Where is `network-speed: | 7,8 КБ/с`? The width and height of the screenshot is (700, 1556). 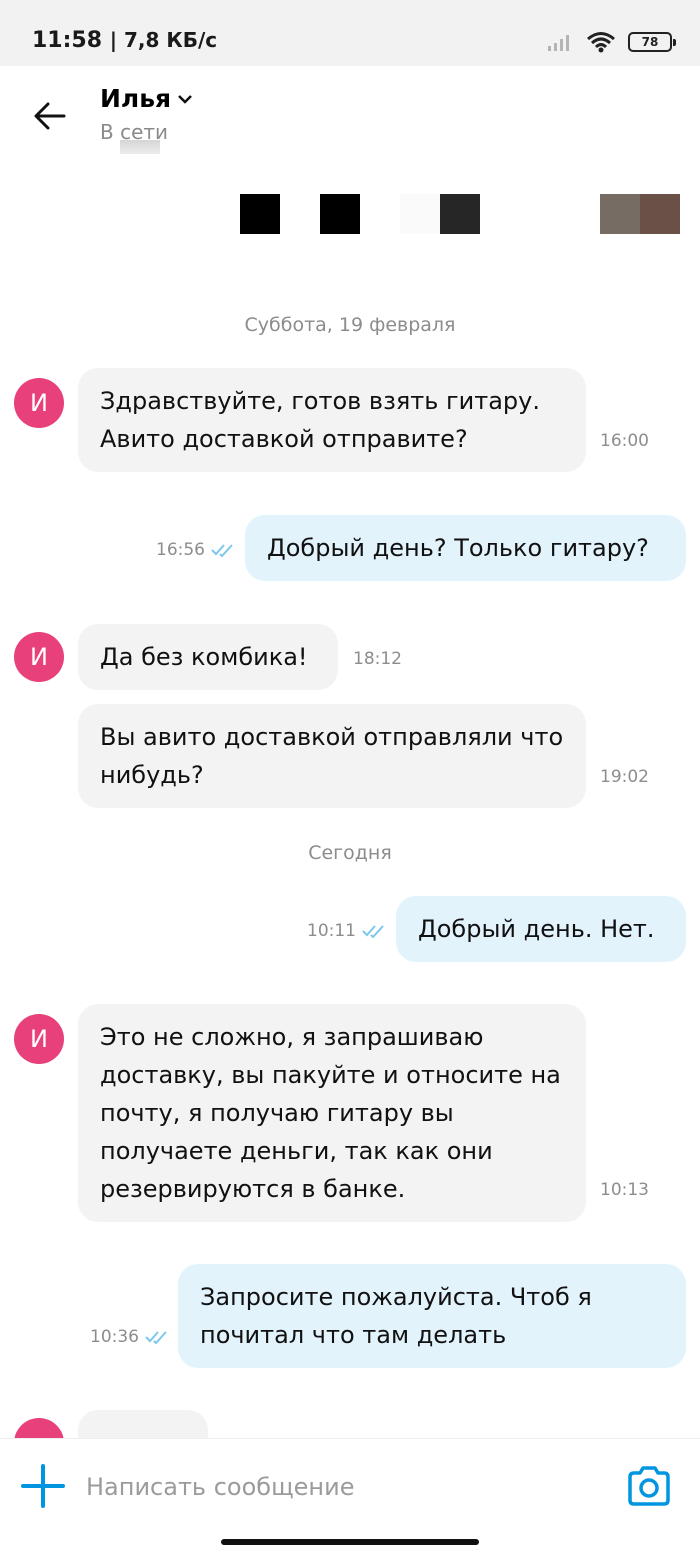 network-speed: | 7,8 КБ/с is located at coordinates (163, 40).